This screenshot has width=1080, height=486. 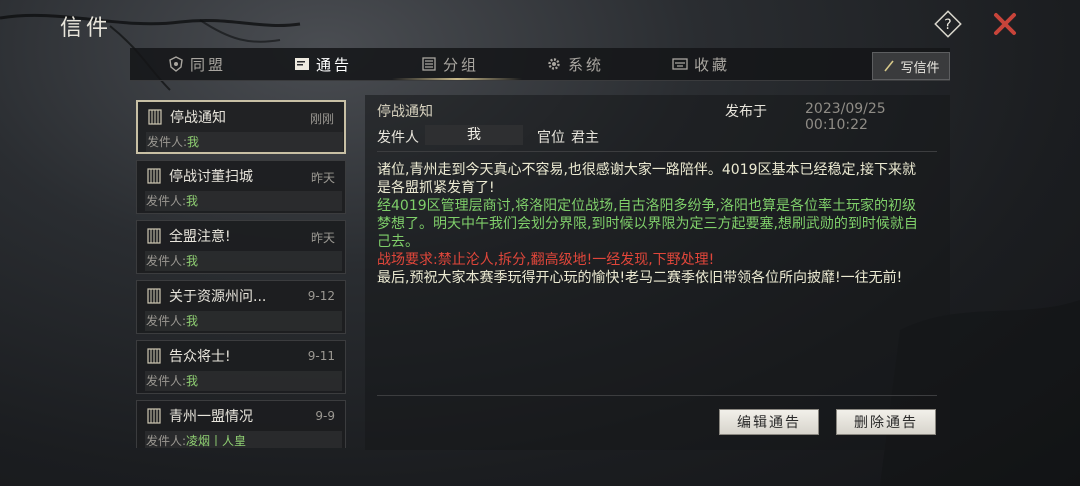 I want to click on mail-time: 9-12, so click(x=321, y=296).